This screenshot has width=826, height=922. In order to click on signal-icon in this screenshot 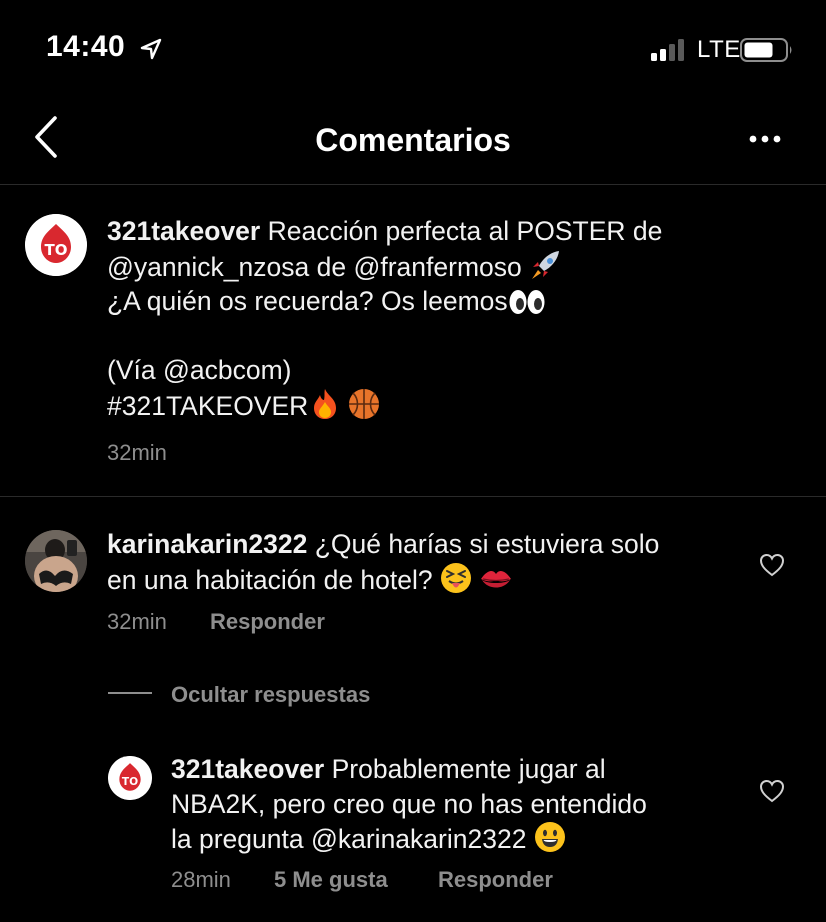, I will do `click(667, 50)`.